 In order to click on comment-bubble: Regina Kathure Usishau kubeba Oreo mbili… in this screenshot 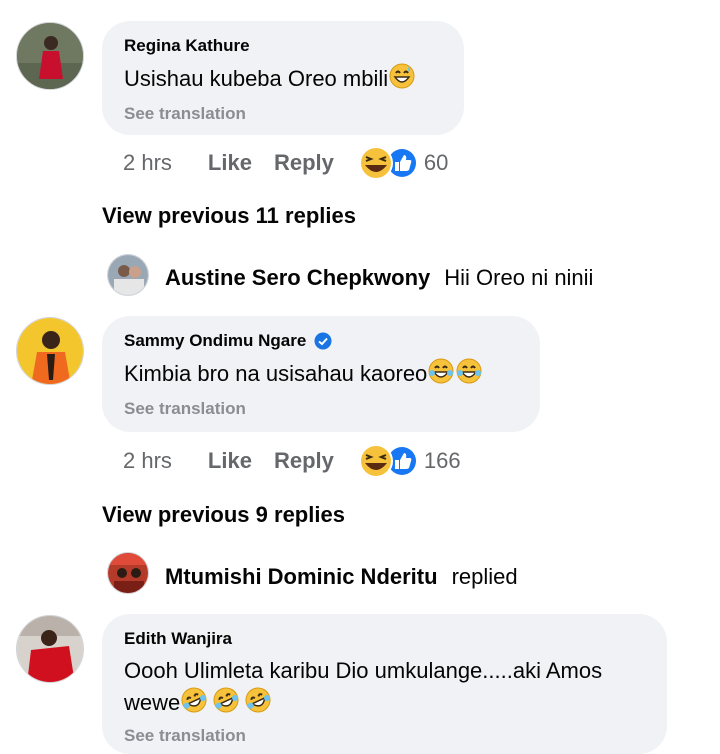, I will do `click(283, 78)`.